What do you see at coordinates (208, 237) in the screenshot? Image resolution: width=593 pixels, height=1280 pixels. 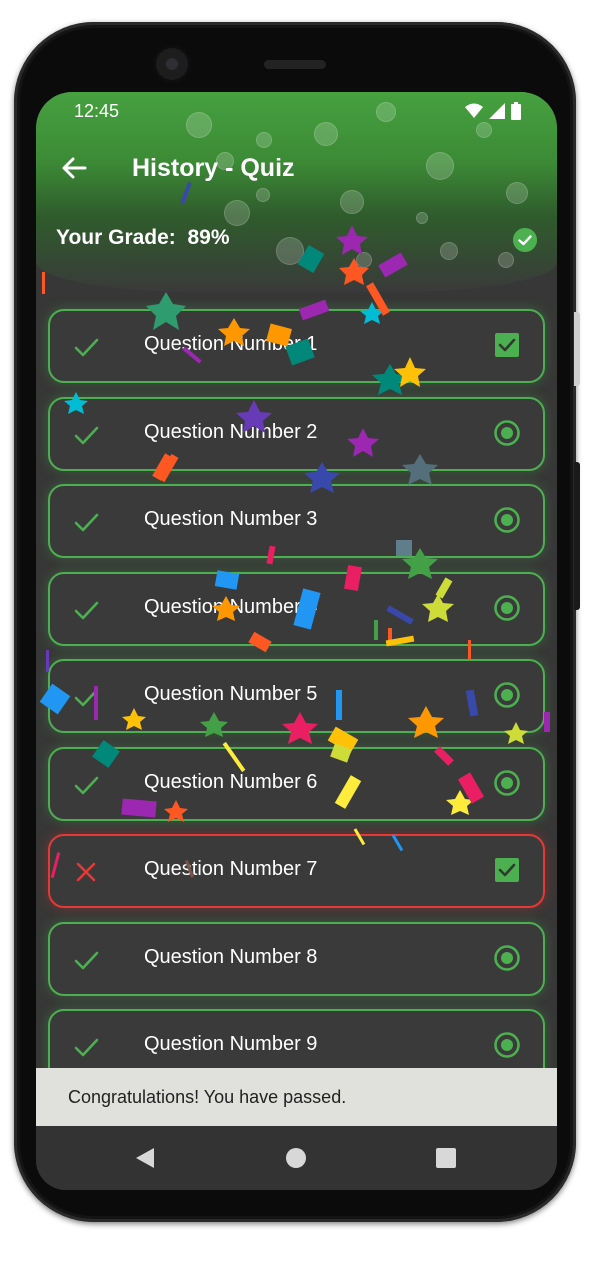 I see `grade-value: 89%` at bounding box center [208, 237].